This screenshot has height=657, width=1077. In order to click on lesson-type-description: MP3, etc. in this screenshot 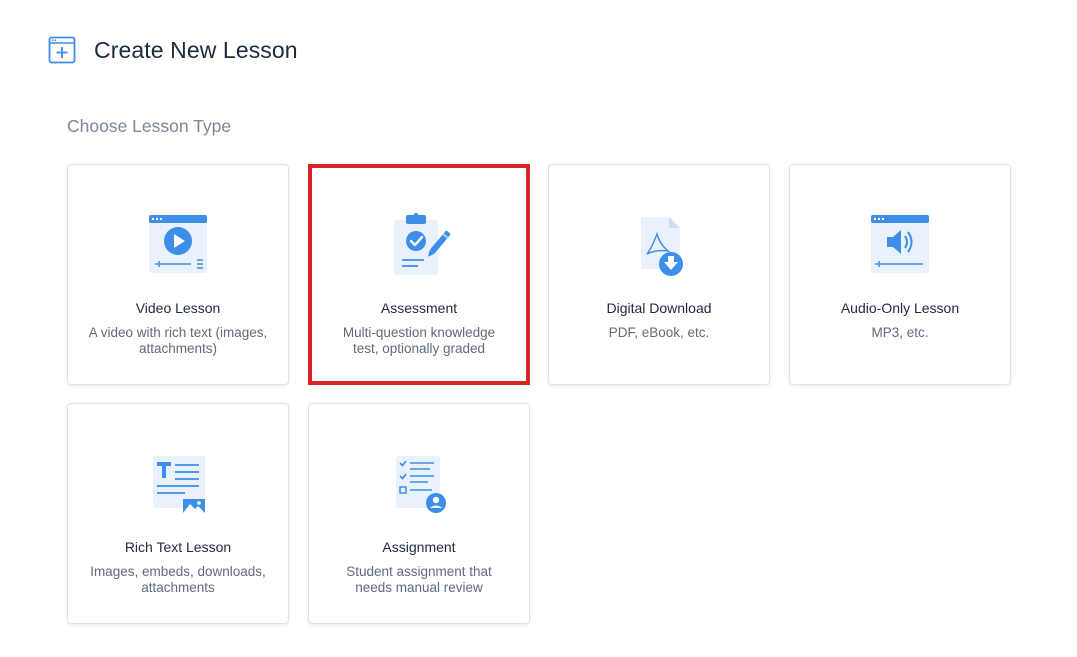, I will do `click(900, 332)`.